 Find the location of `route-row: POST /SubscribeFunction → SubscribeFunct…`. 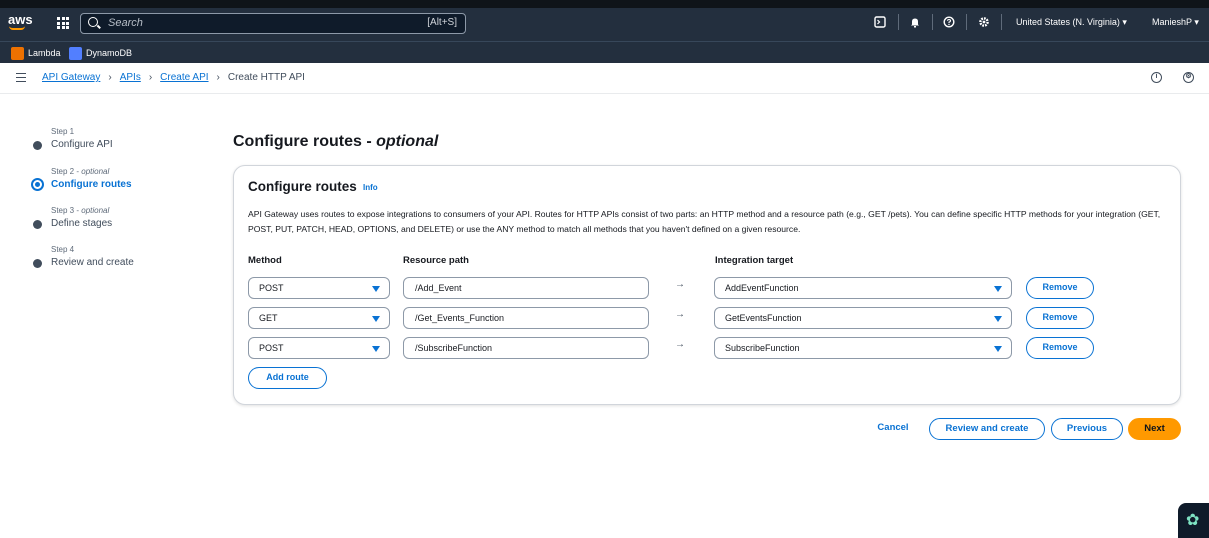

route-row: POST /SubscribeFunction → SubscribeFunct… is located at coordinates (708, 348).